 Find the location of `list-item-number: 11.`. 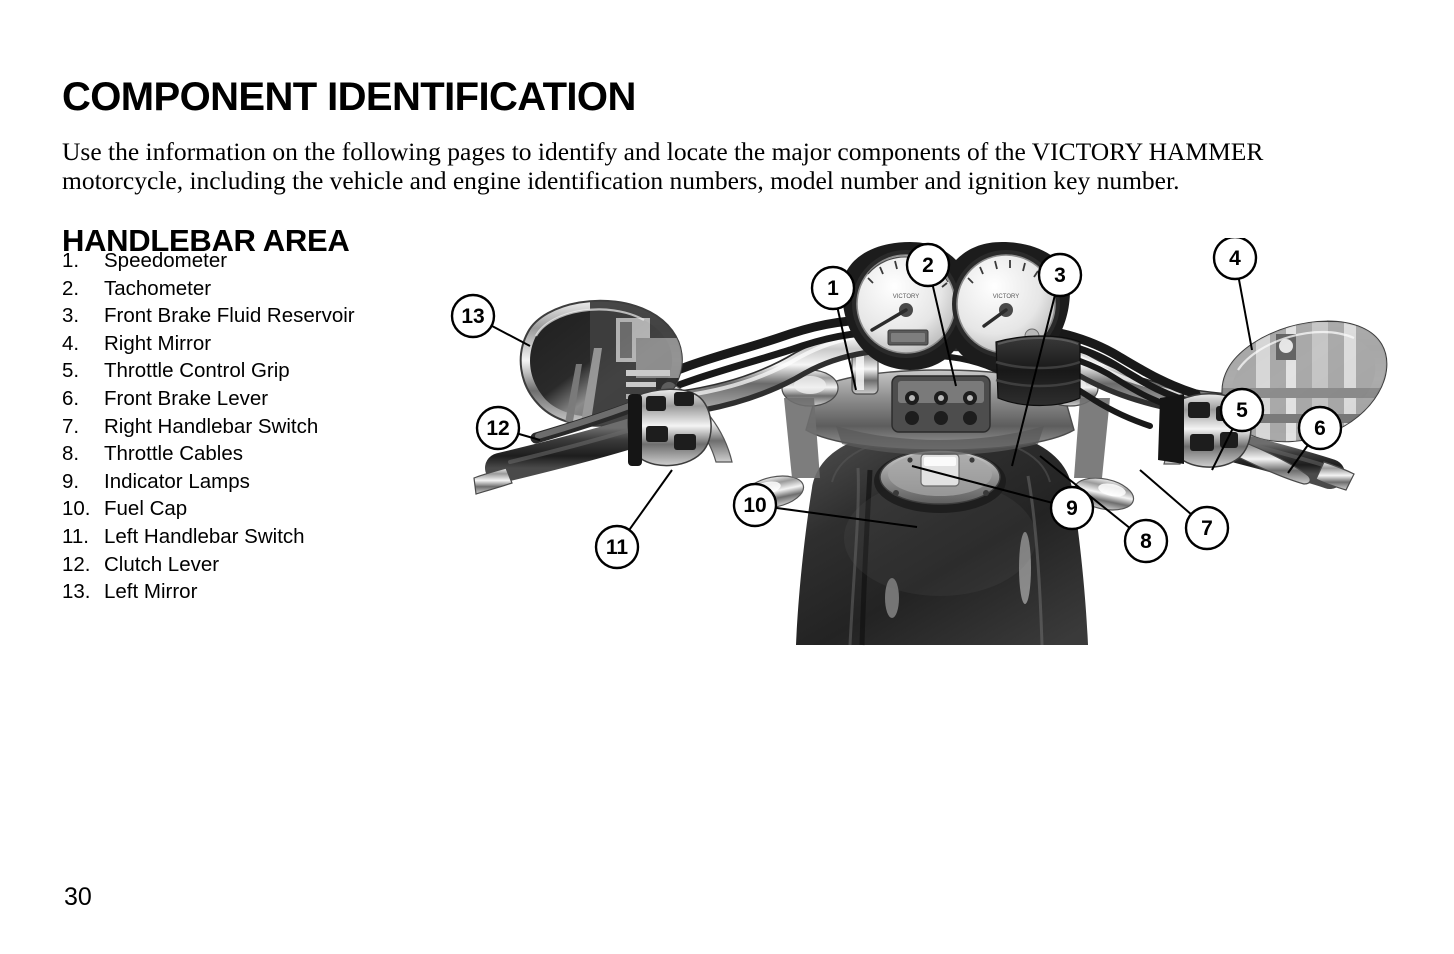

list-item-number: 11. is located at coordinates (75, 536).